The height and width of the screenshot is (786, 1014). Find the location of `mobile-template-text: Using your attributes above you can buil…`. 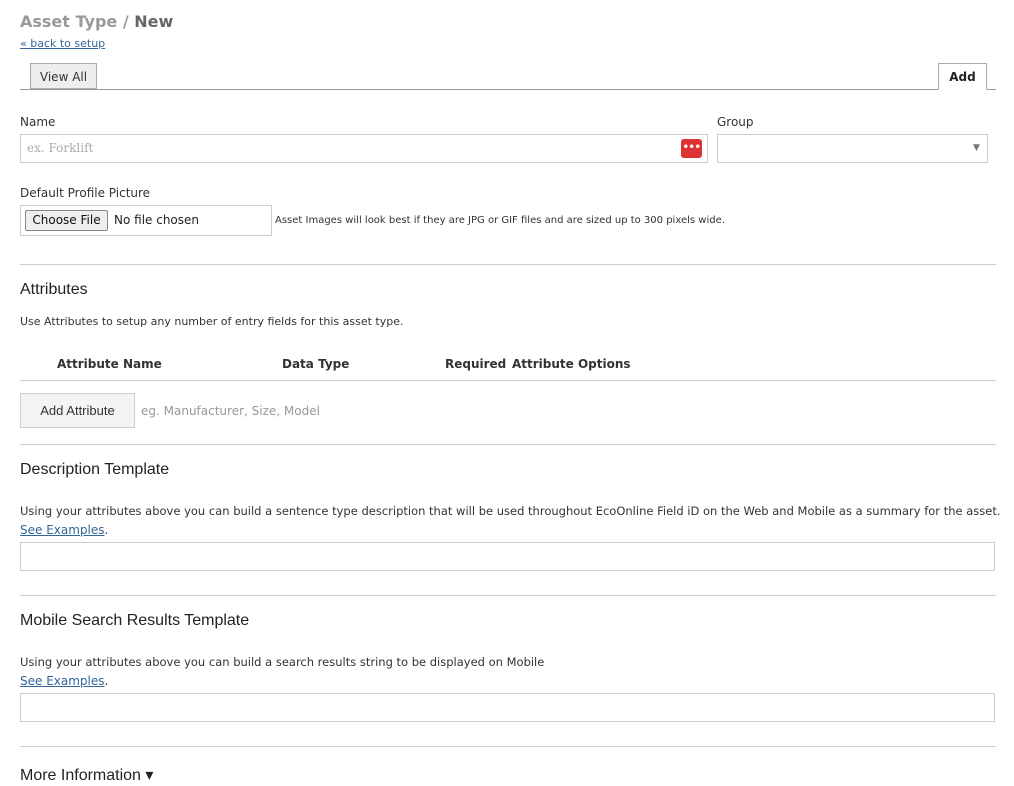

mobile-template-text: Using your attributes above you can buil… is located at coordinates (282, 662).